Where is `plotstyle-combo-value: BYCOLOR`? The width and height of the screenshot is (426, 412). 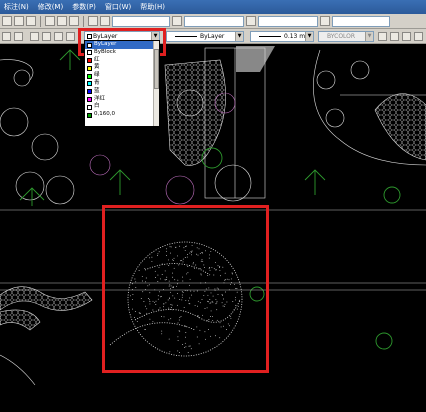 plotstyle-combo-value: BYCOLOR is located at coordinates (341, 36).